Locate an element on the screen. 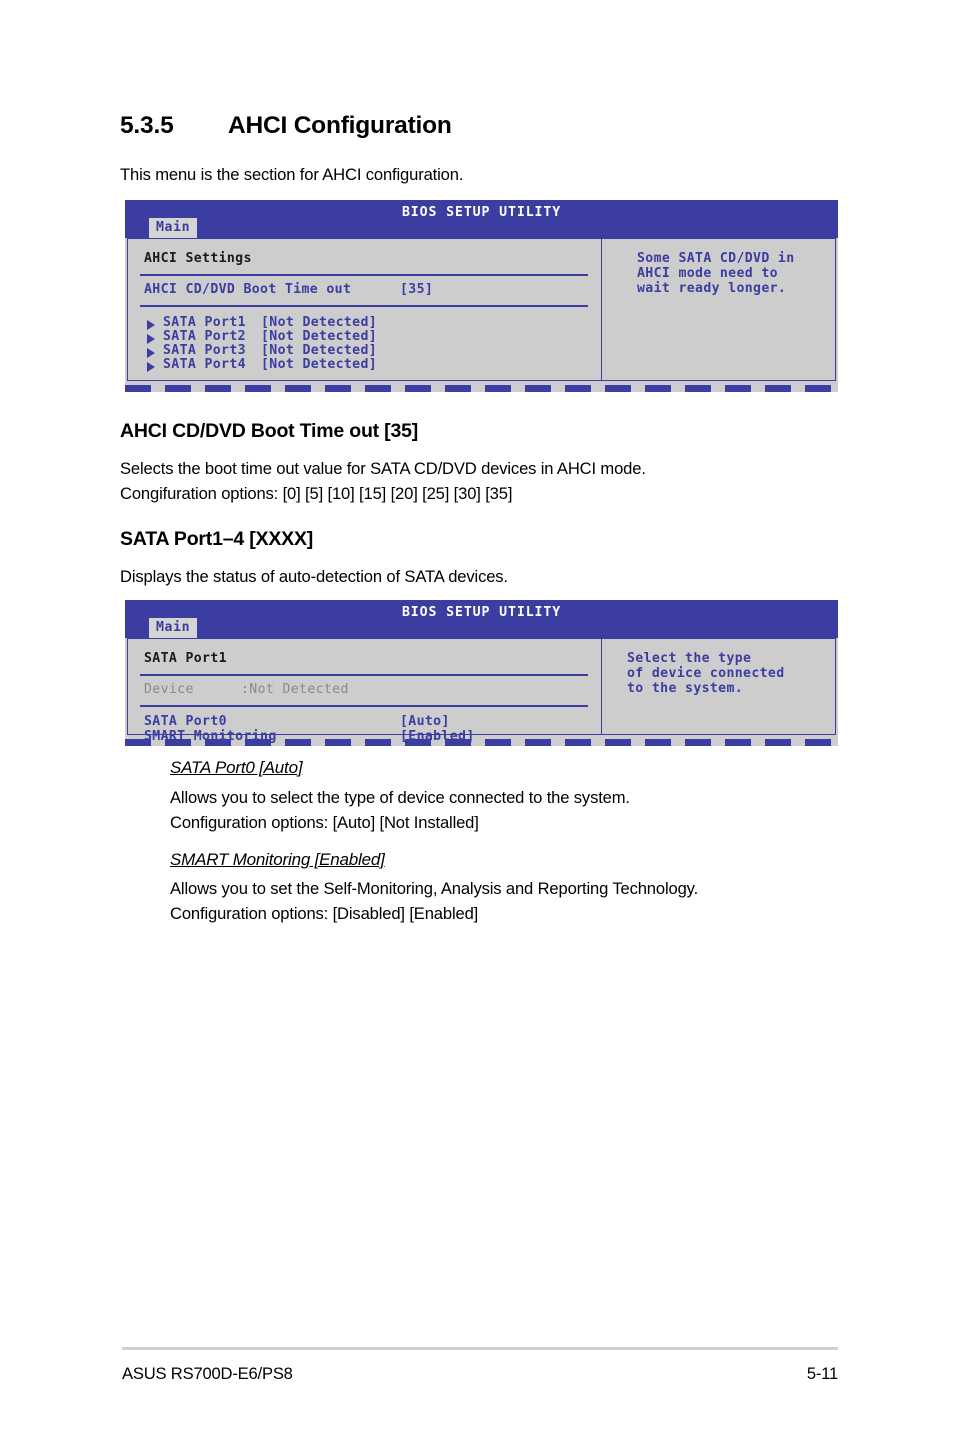 This screenshot has width=954, height=1438. page-title: 5.3.5 AHCI Configuration is located at coordinates (286, 126).